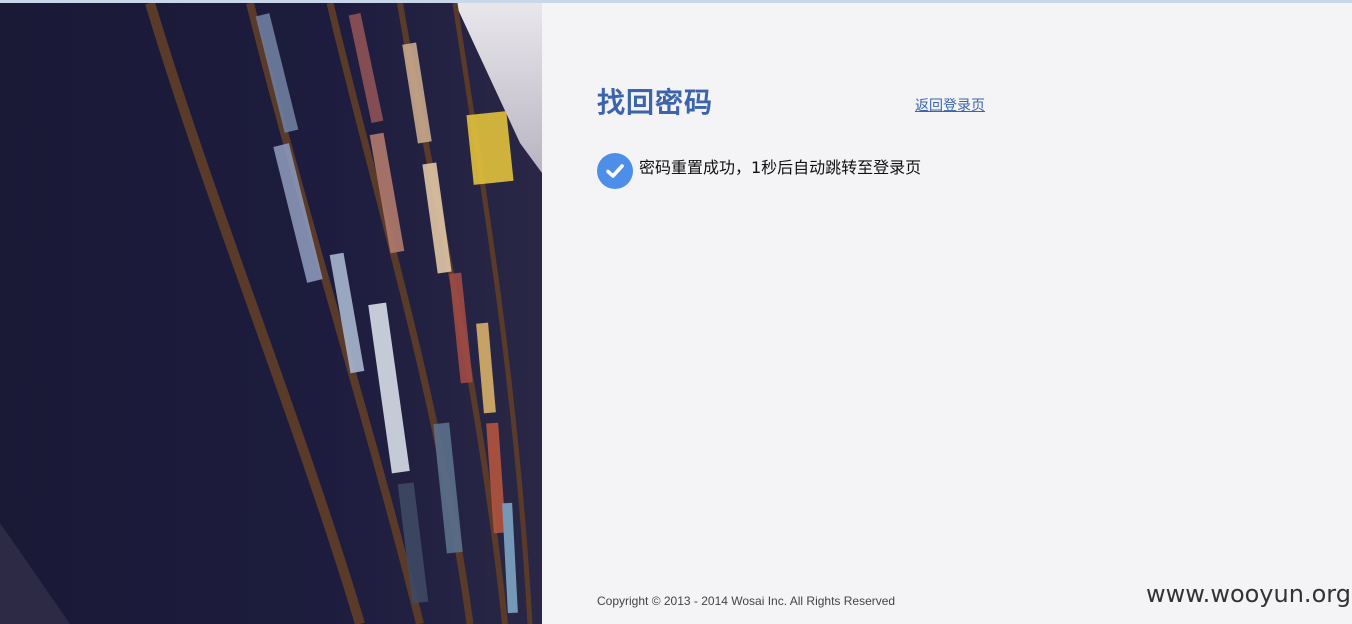 The width and height of the screenshot is (1352, 624). I want to click on watermark-text: www.wooyun.org, so click(1248, 594).